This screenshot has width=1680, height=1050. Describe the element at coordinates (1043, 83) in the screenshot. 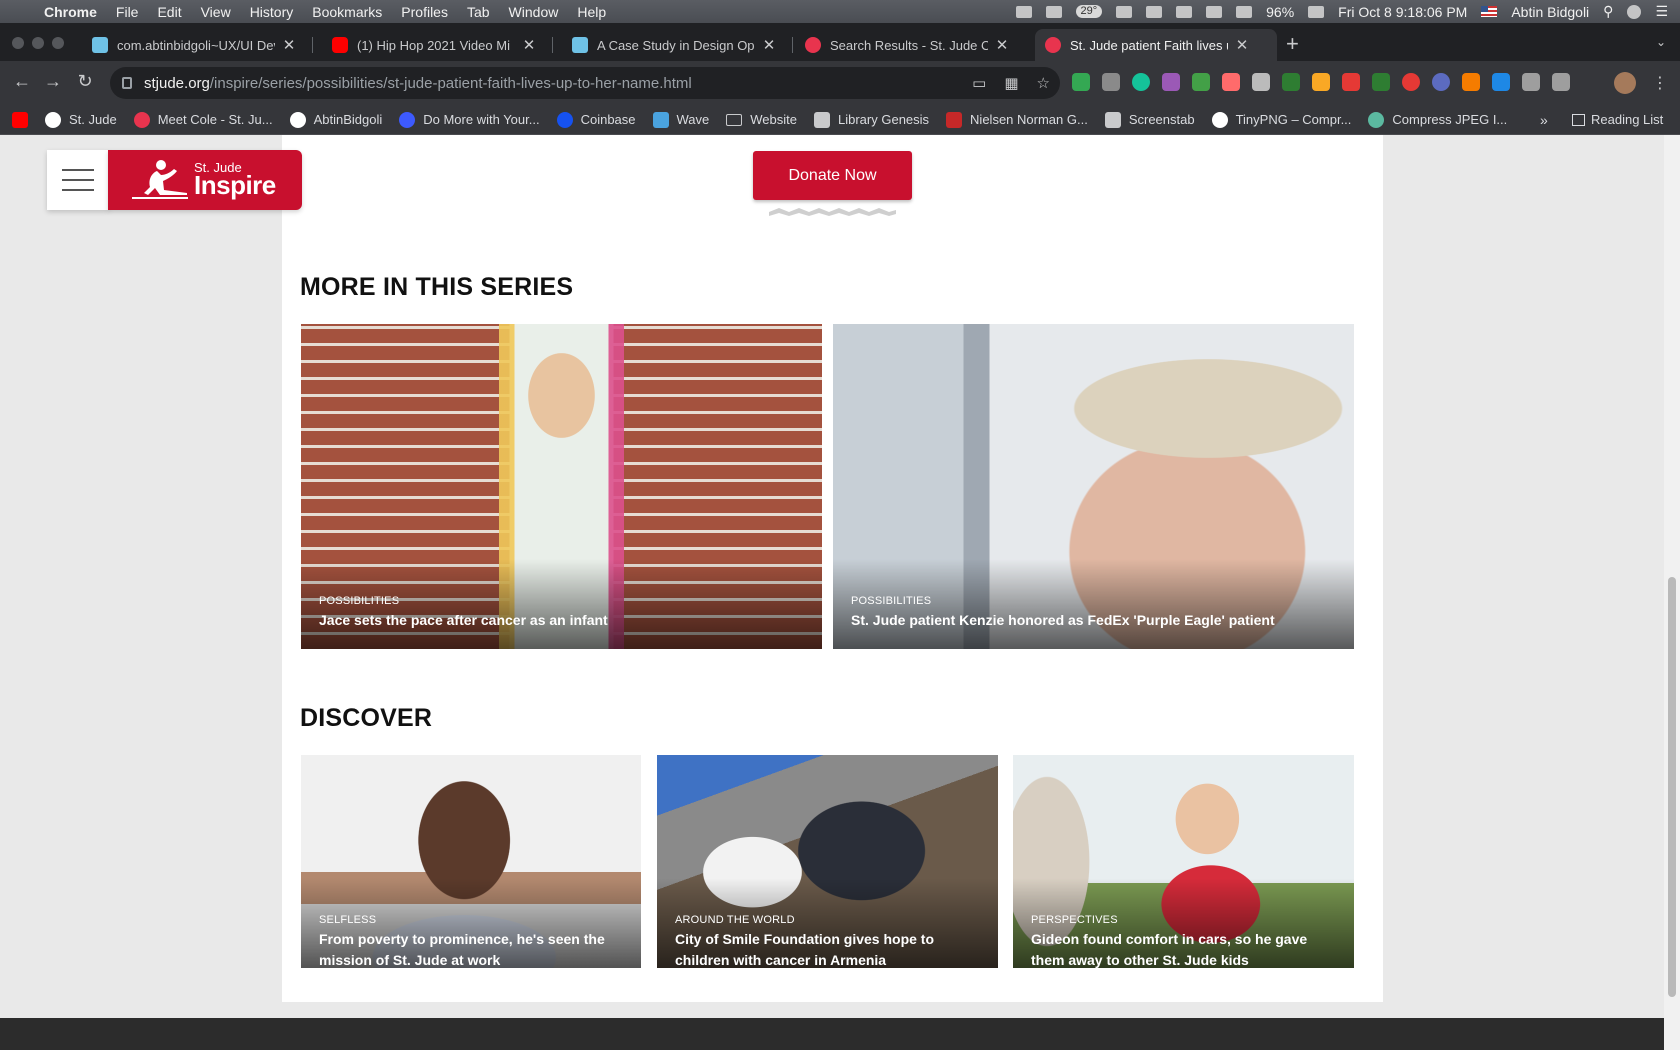

I see `bookmark-star-icon: ☆` at that location.